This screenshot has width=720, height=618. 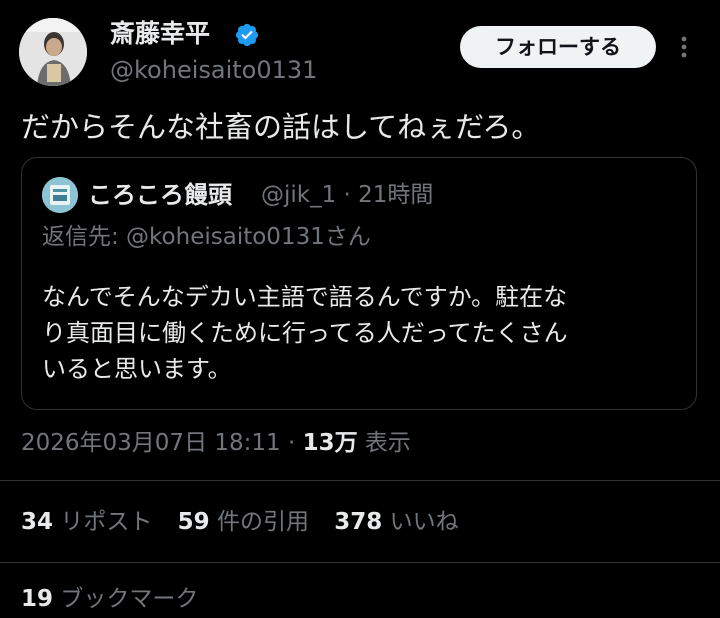 What do you see at coordinates (558, 47) in the screenshot?
I see `follow-button: フォローする` at bounding box center [558, 47].